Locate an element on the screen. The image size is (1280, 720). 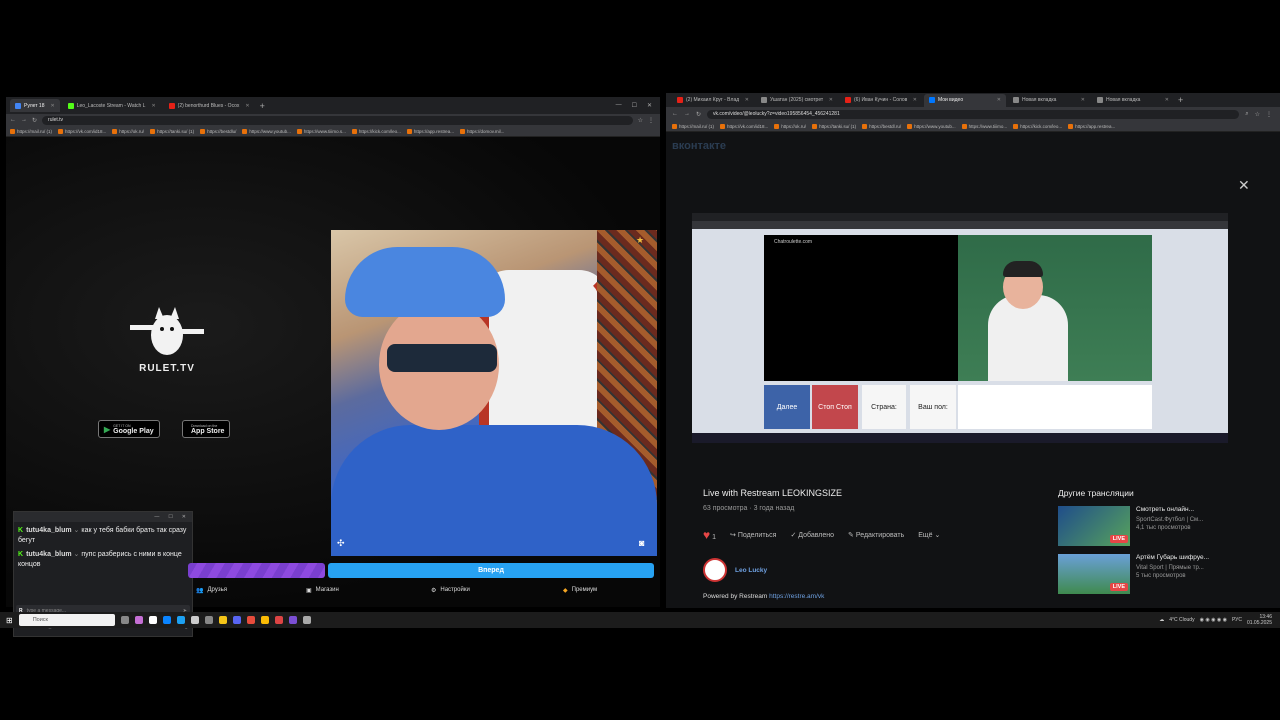
zoom-icon: ⌕ is located at coordinates (1246, 114).